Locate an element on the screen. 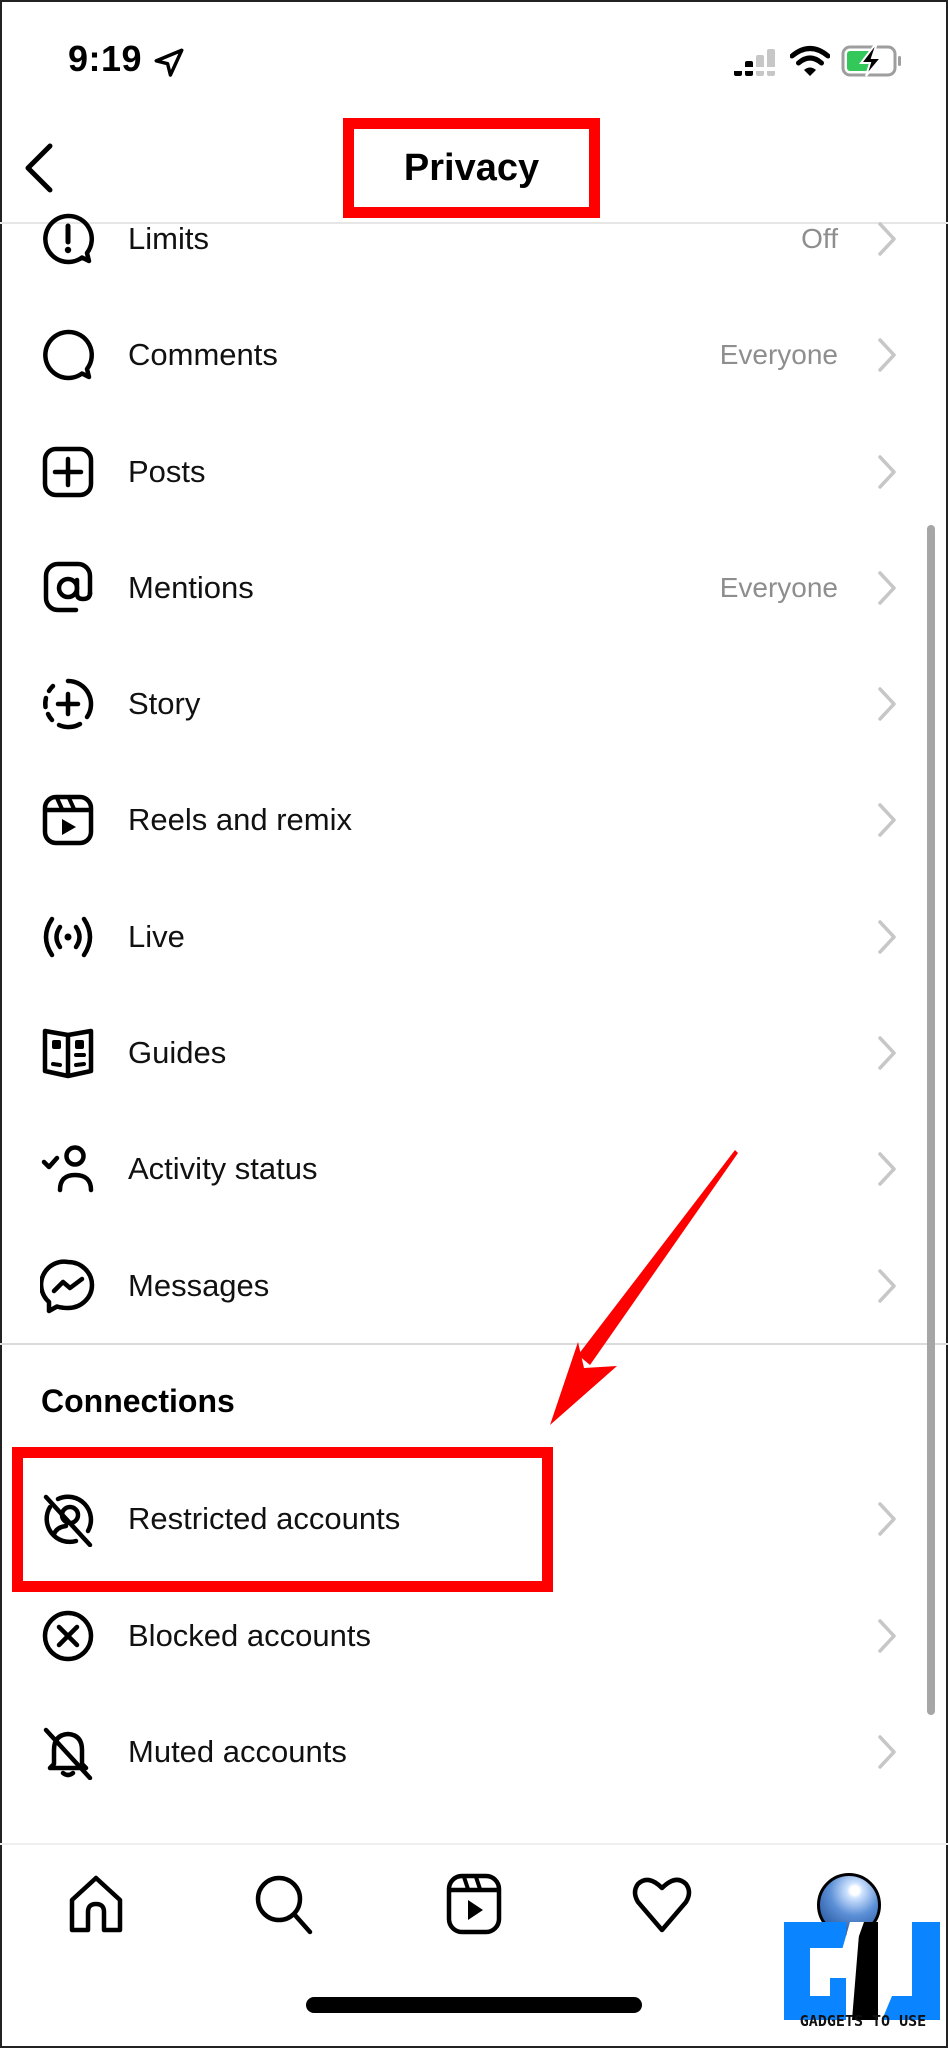 The image size is (948, 2048). section-divider is located at coordinates (474, 1344).